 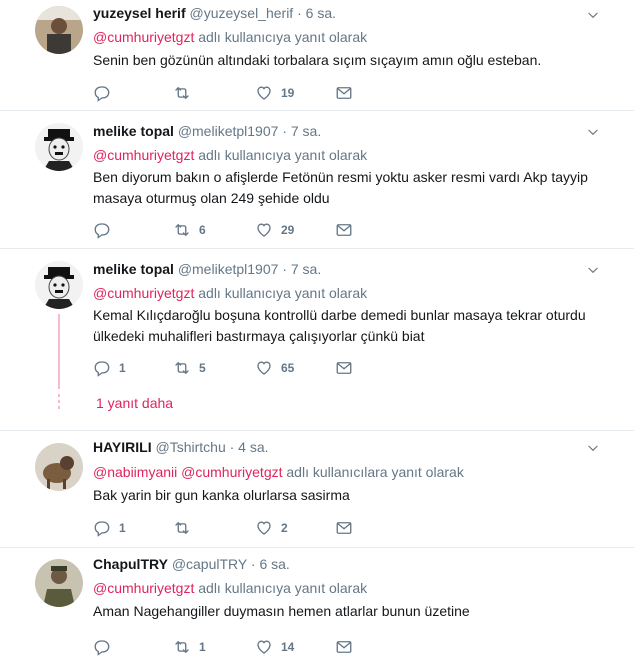 I want to click on retweet-button: 6, so click(x=189, y=230).